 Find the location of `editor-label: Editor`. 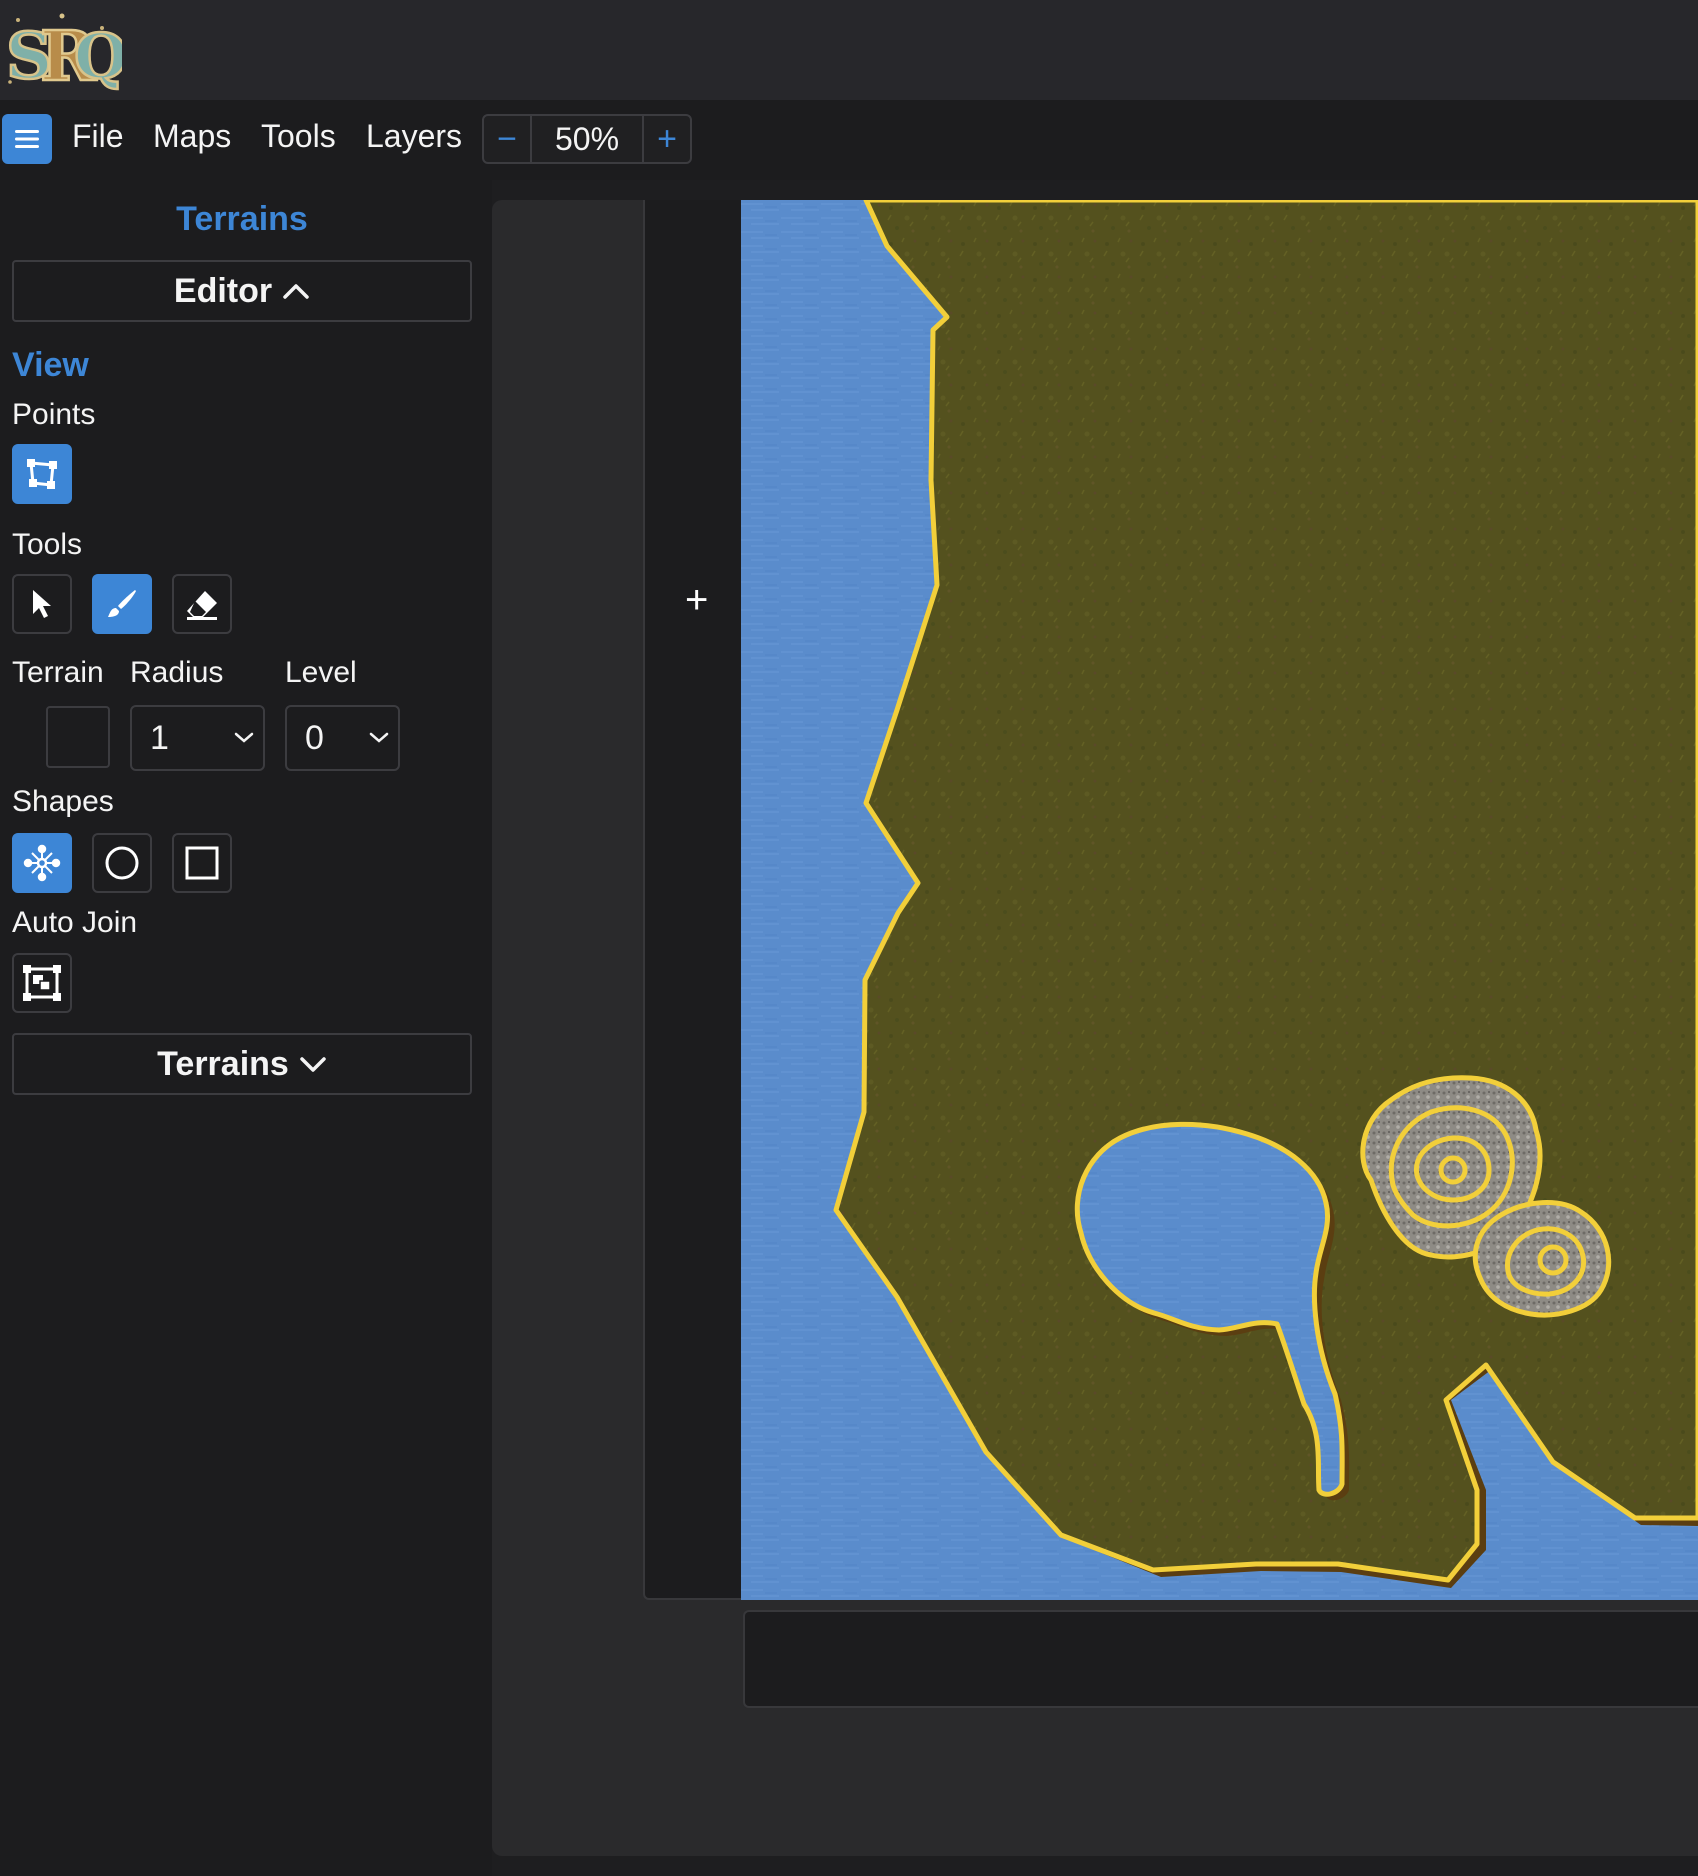

editor-label: Editor is located at coordinates (223, 290).